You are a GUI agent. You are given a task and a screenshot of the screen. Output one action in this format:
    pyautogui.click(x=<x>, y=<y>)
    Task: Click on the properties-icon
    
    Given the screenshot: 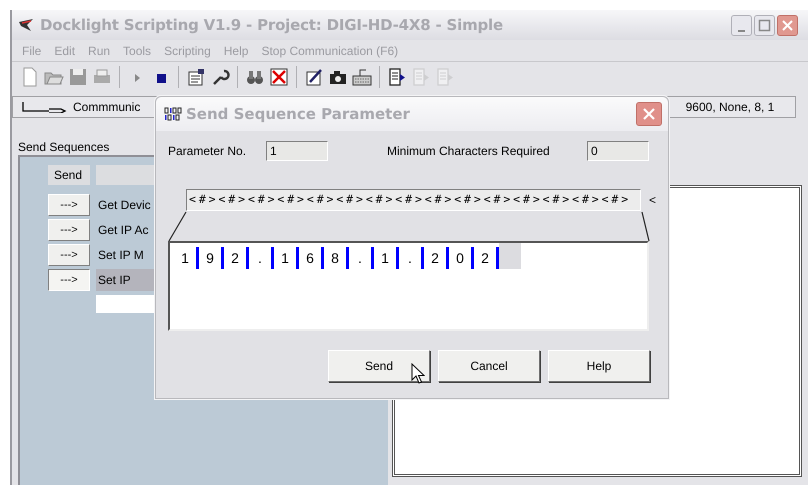 What is the action you would take?
    pyautogui.click(x=196, y=77)
    